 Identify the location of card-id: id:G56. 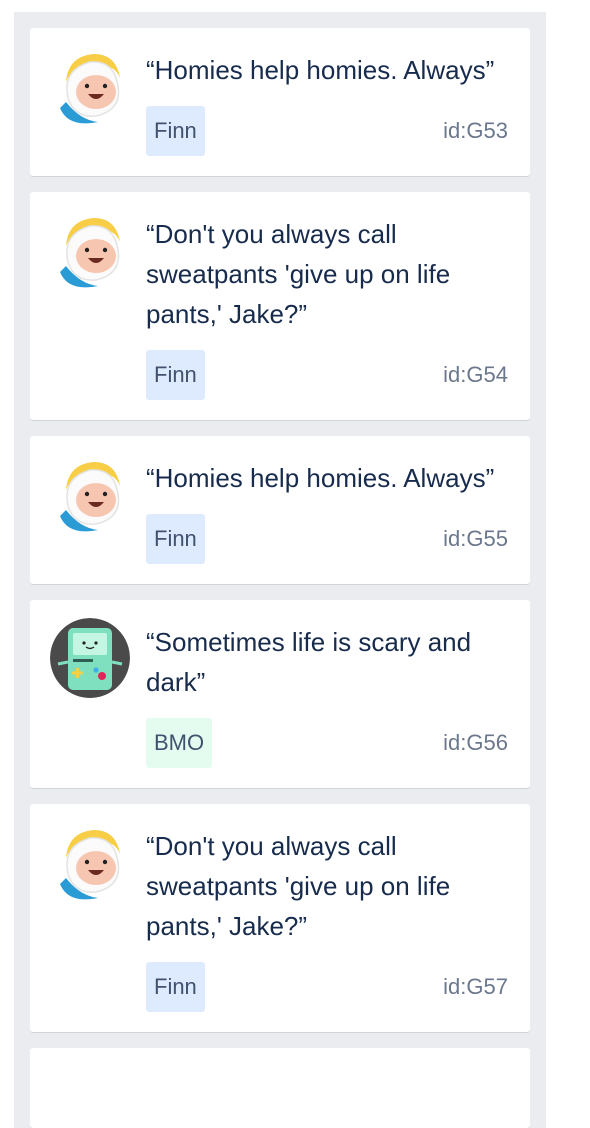
(475, 742).